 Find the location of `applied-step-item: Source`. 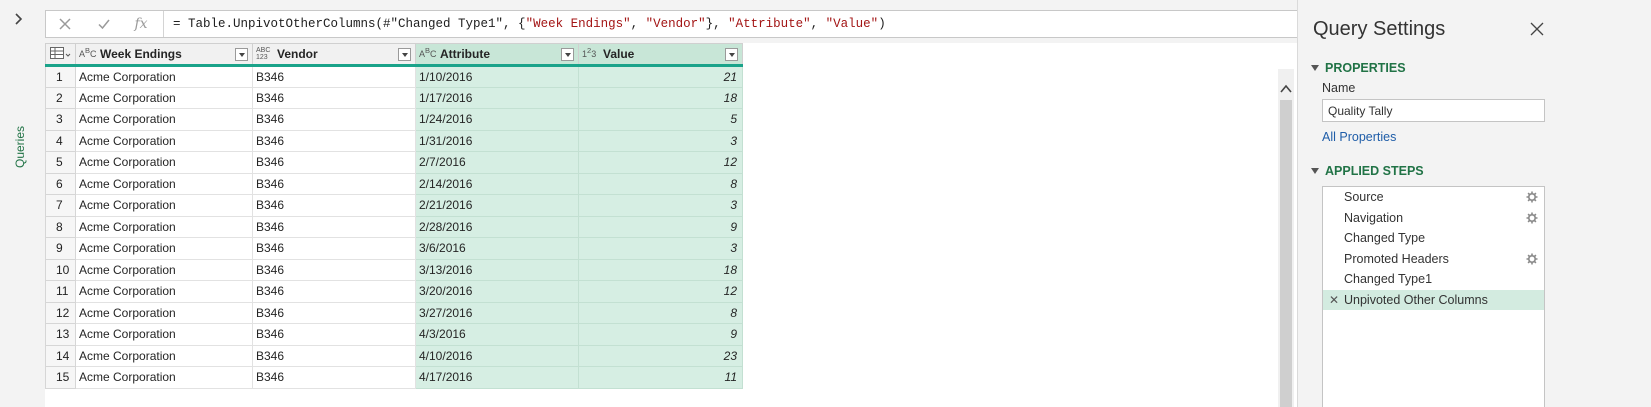

applied-step-item: Source is located at coordinates (1433, 197).